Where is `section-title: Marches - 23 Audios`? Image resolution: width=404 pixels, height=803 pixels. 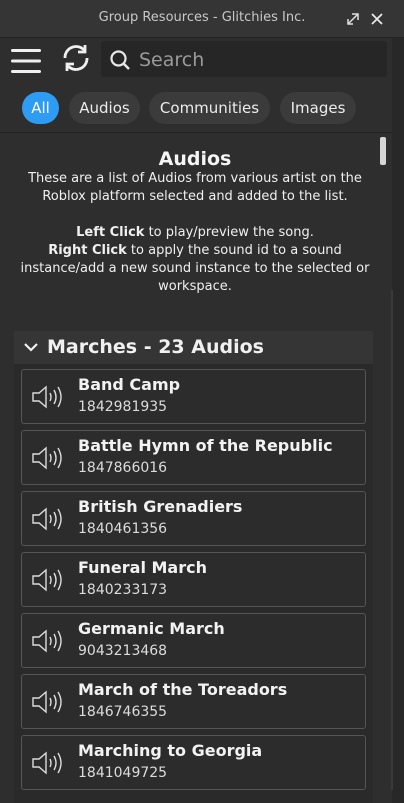
section-title: Marches - 23 Audios is located at coordinates (155, 347).